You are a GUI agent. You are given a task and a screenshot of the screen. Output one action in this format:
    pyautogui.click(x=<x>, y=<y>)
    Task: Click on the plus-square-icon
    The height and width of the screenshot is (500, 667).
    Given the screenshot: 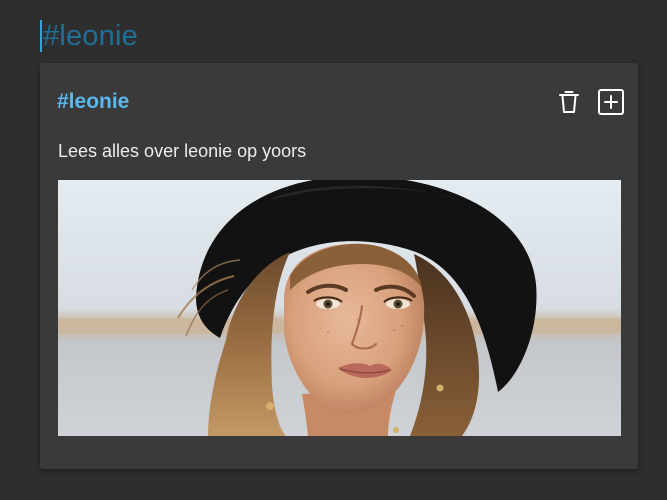 What is the action you would take?
    pyautogui.click(x=611, y=102)
    